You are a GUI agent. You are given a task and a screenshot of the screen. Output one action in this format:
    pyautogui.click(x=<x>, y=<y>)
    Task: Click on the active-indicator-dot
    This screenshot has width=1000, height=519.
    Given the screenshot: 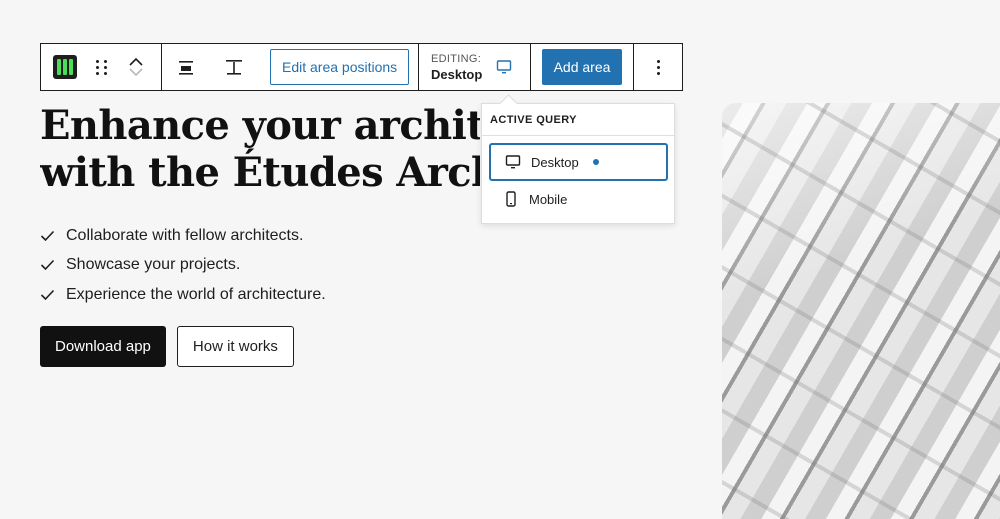 What is the action you would take?
    pyautogui.click(x=595, y=162)
    